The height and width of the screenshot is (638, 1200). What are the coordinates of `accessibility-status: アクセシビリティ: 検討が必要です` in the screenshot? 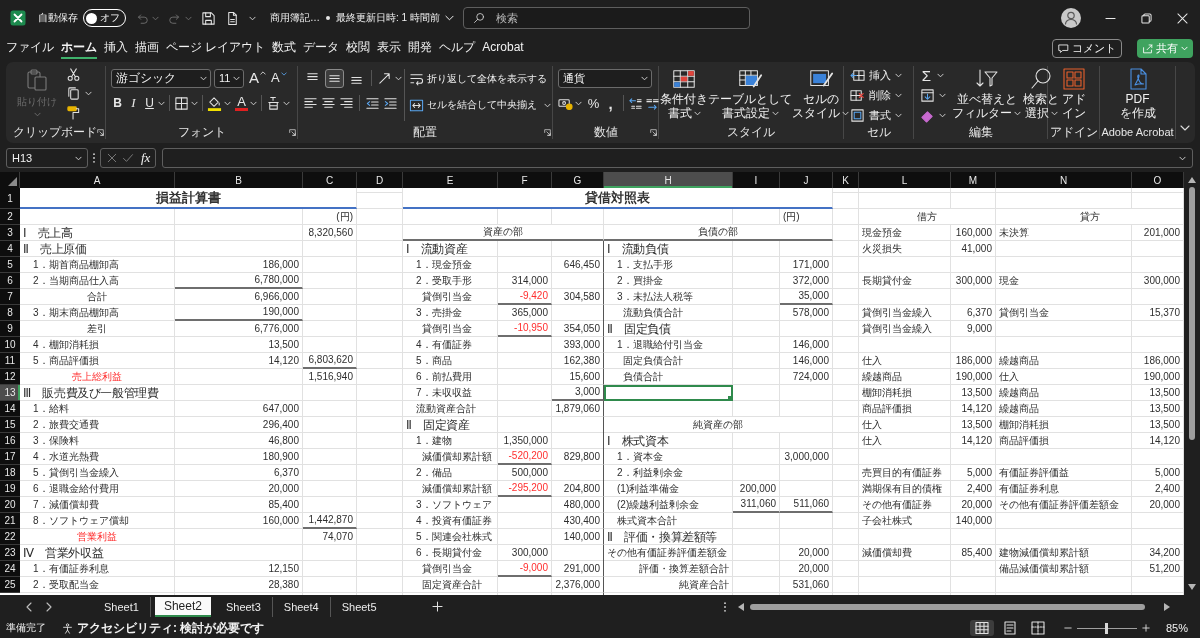 It's located at (171, 628).